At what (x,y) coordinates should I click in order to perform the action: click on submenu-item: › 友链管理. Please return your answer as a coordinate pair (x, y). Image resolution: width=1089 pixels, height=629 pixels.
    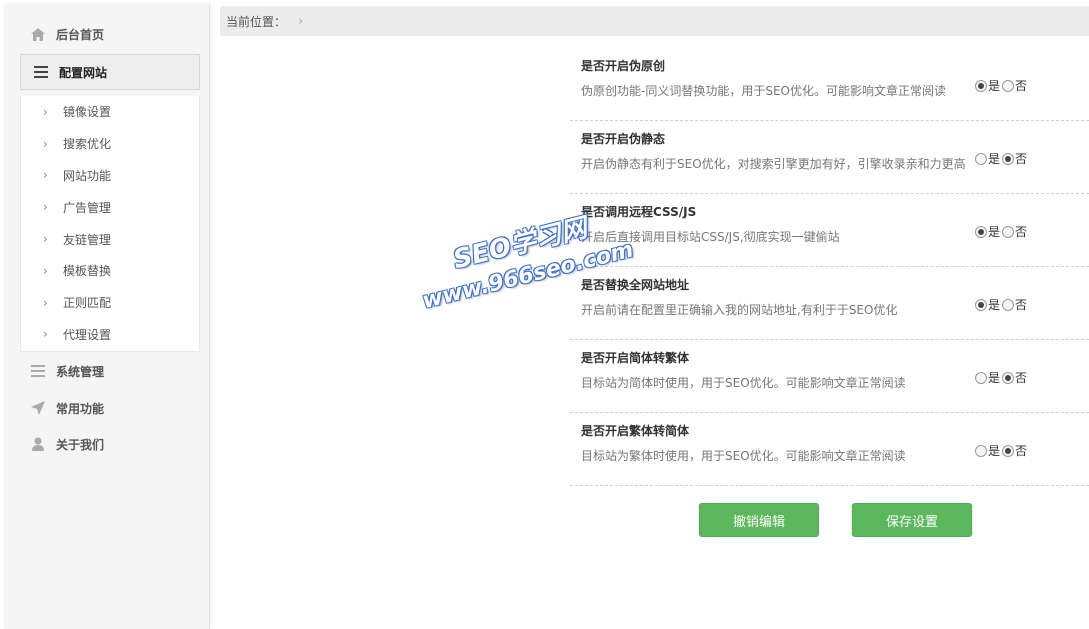
    Looking at the image, I should click on (110, 239).